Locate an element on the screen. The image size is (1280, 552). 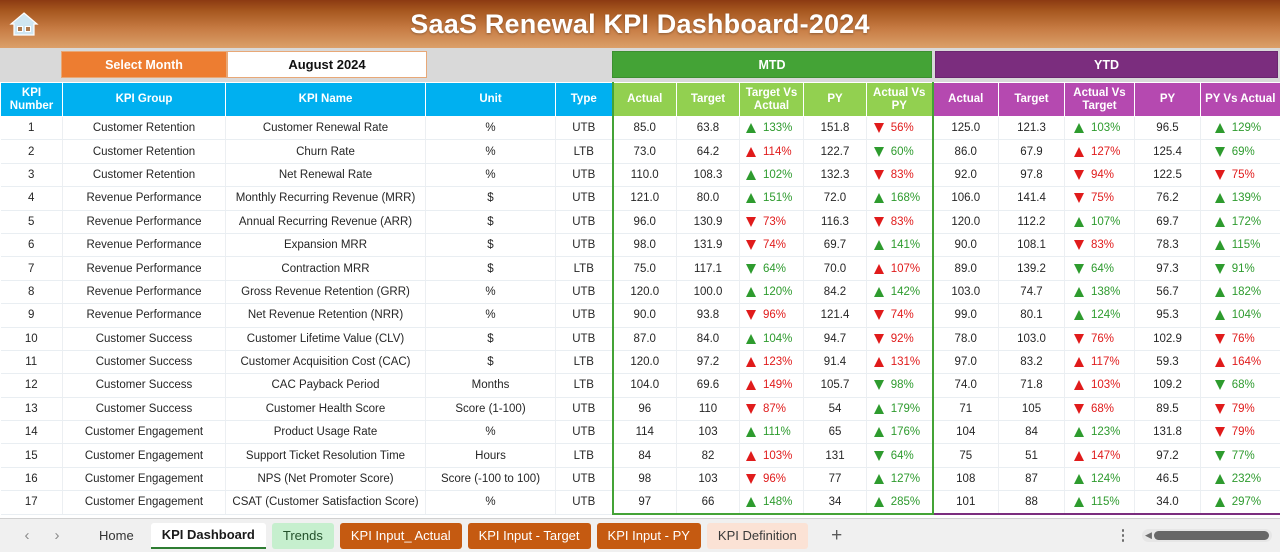
cell-ytd-py-vs-actual: 91% is located at coordinates (1240, 268).